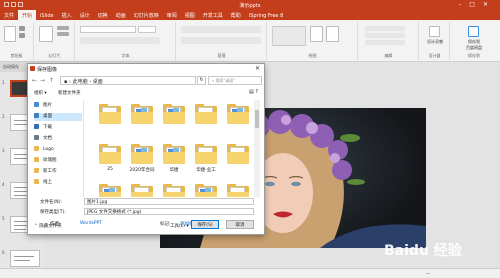  I want to click on nav-item: Logo, so click(58, 150).